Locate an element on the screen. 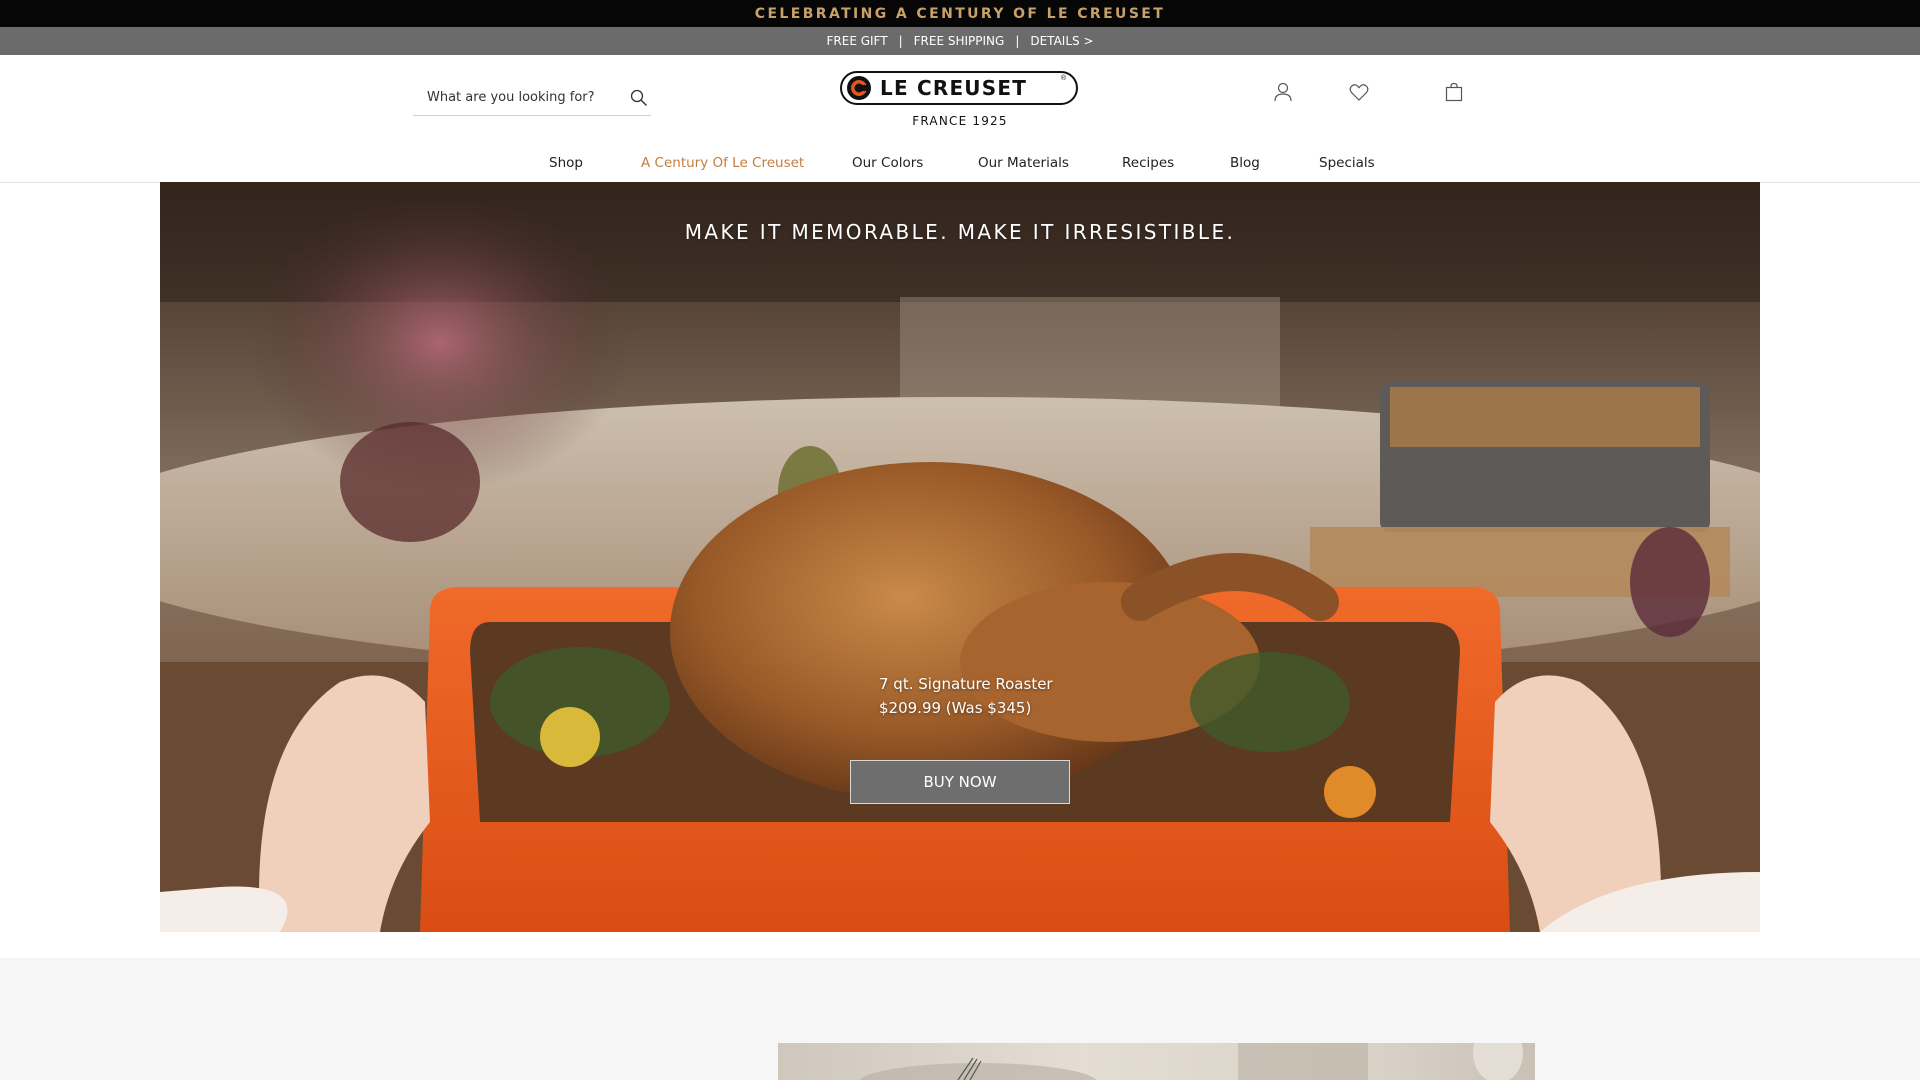  search-box is located at coordinates (532, 97).